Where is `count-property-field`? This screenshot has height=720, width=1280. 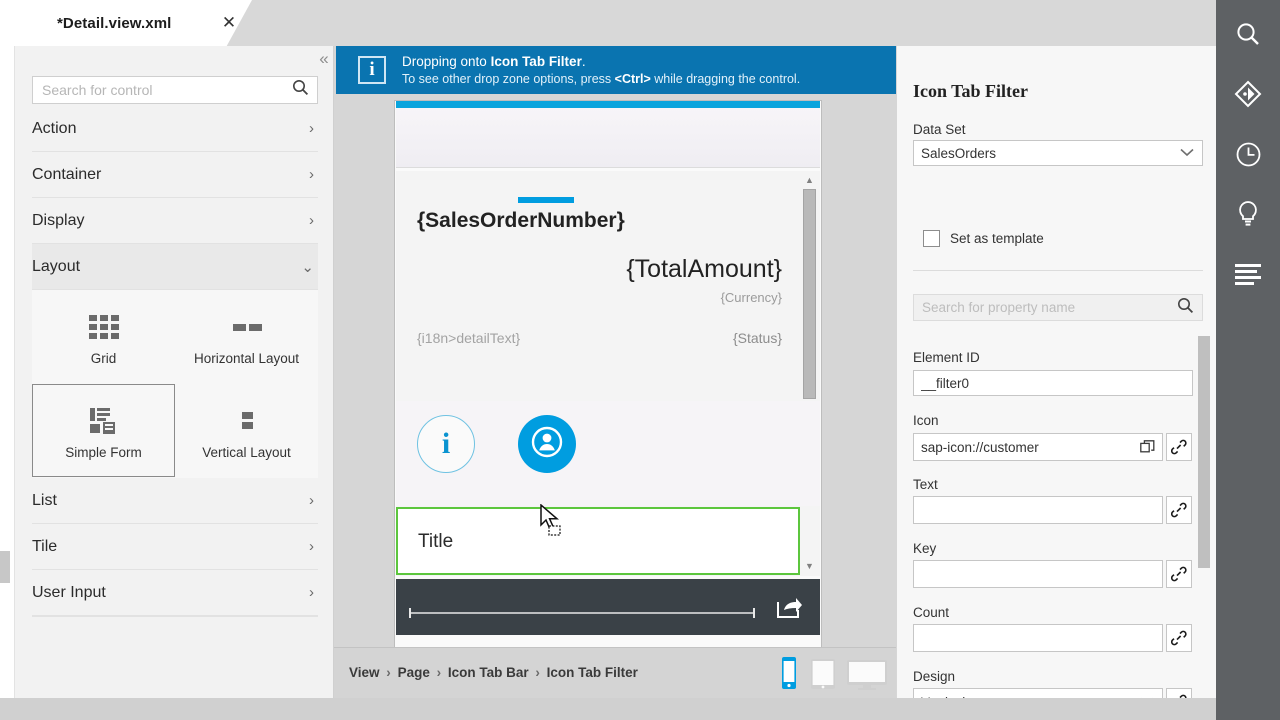 count-property-field is located at coordinates (1038, 638).